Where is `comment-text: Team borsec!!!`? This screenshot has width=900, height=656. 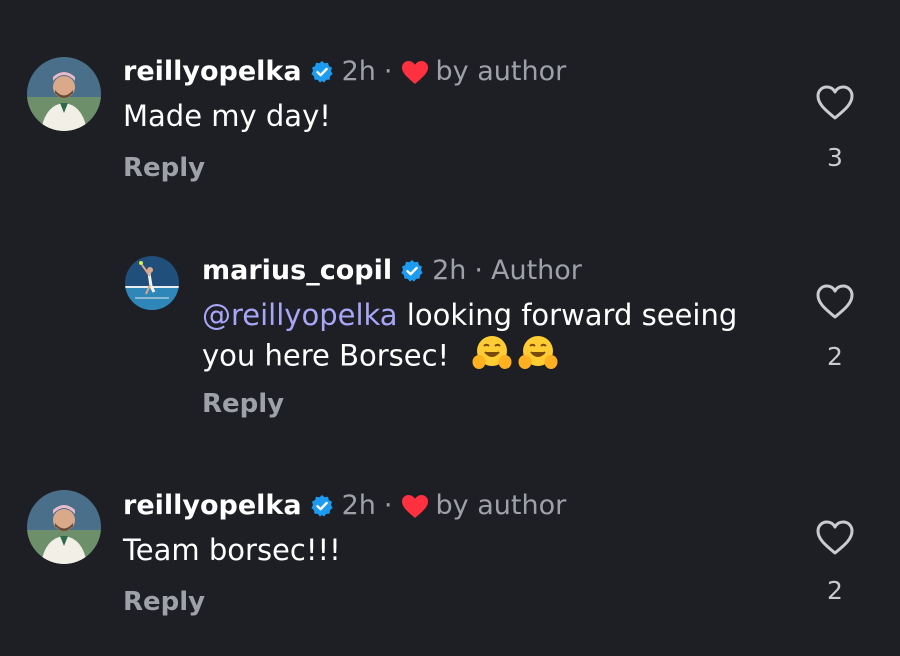
comment-text: Team borsec!!! is located at coordinates (232, 550).